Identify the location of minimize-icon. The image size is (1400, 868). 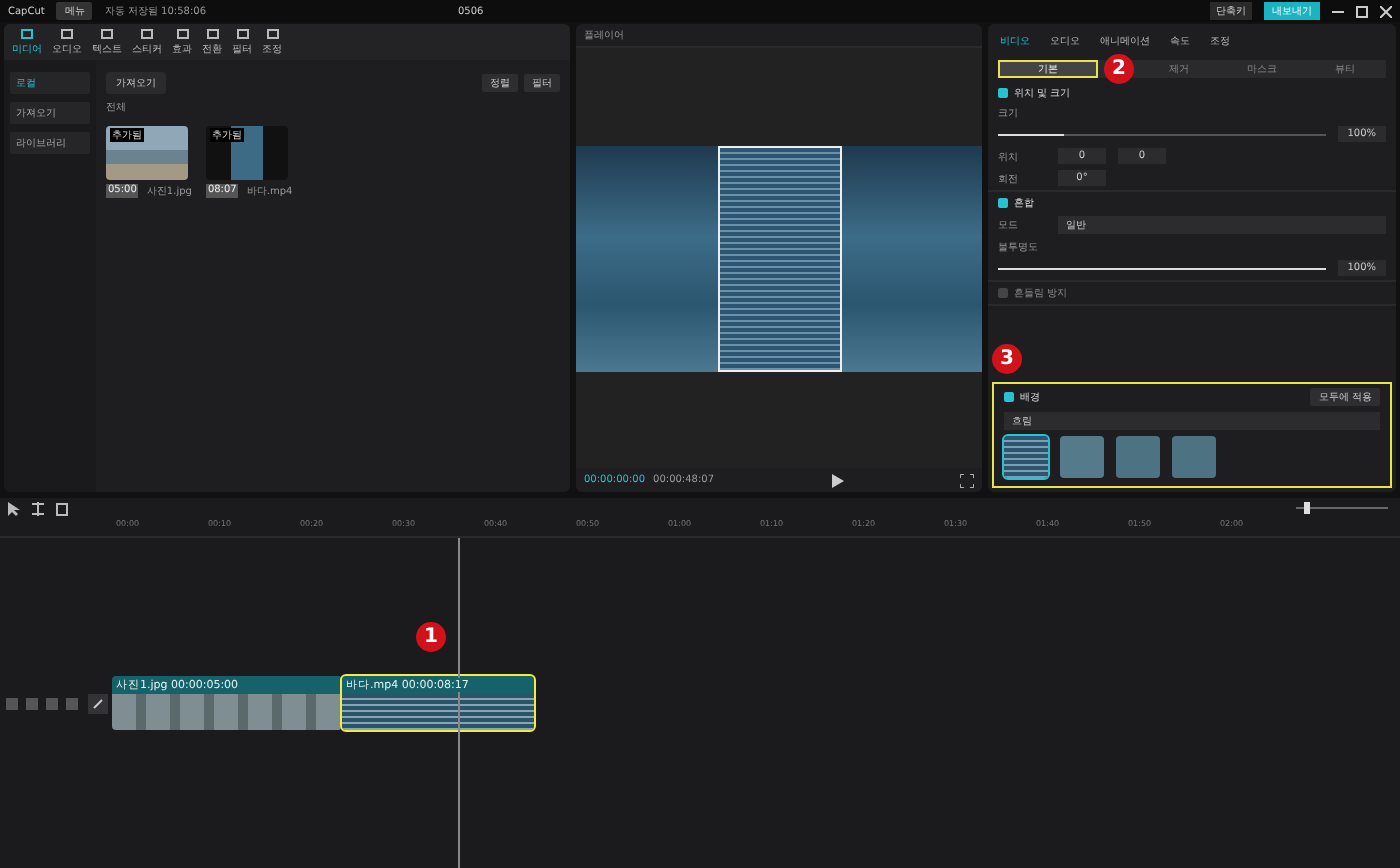
(1338, 11).